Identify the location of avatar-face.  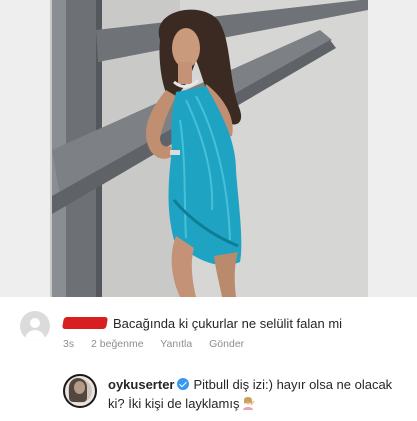
(79, 387).